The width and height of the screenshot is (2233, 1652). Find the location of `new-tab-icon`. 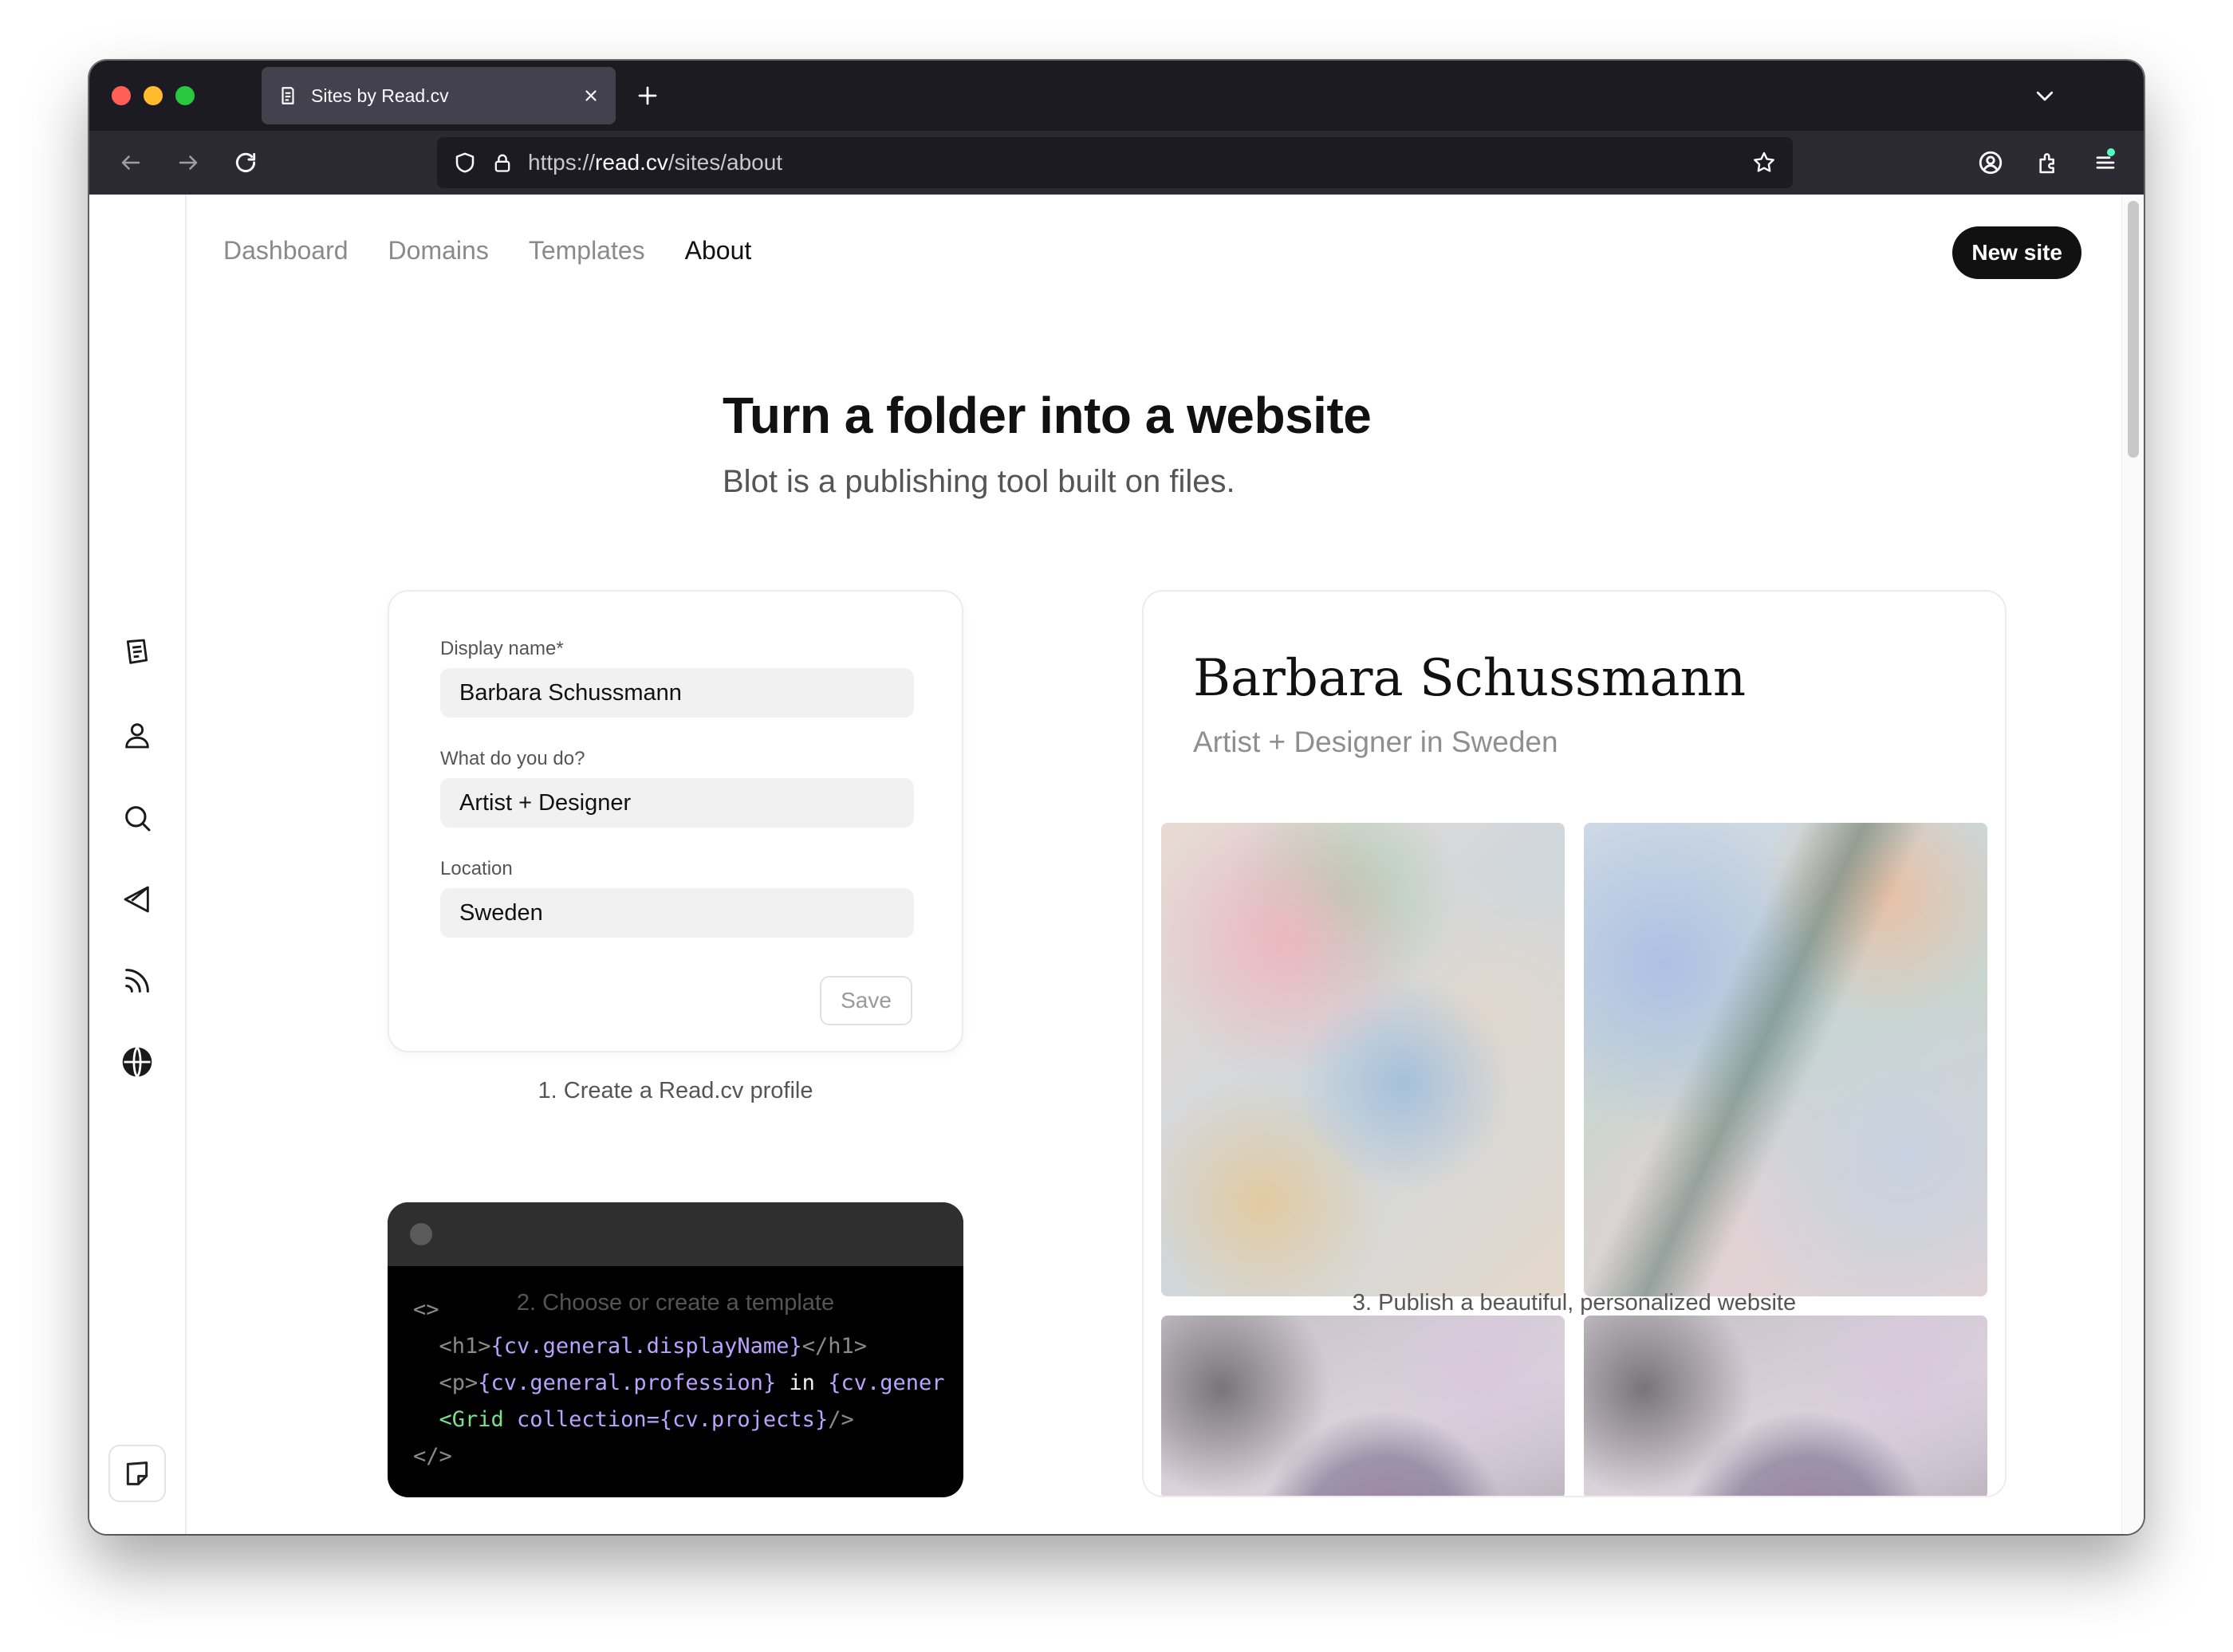

new-tab-icon is located at coordinates (647, 96).